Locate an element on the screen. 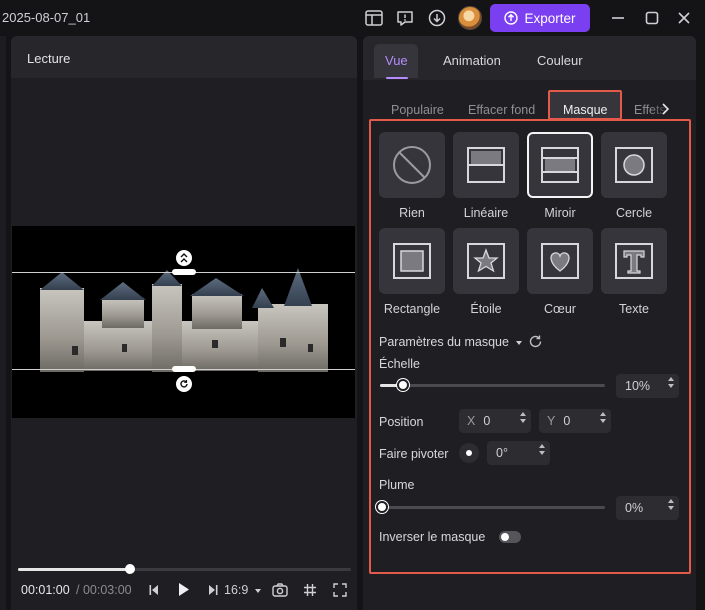 Image resolution: width=705 pixels, height=610 pixels. none-icon is located at coordinates (412, 165).